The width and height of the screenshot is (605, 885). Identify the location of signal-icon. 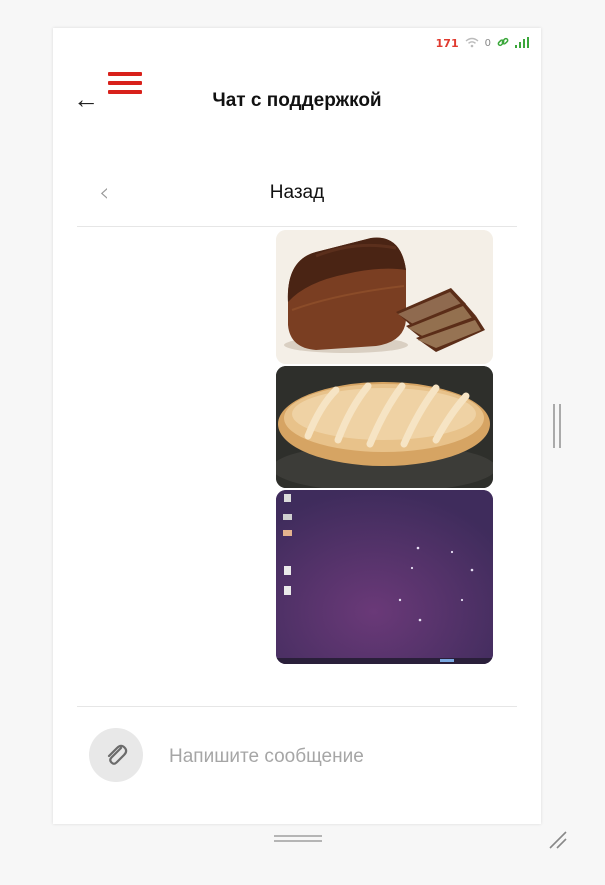
(522, 43).